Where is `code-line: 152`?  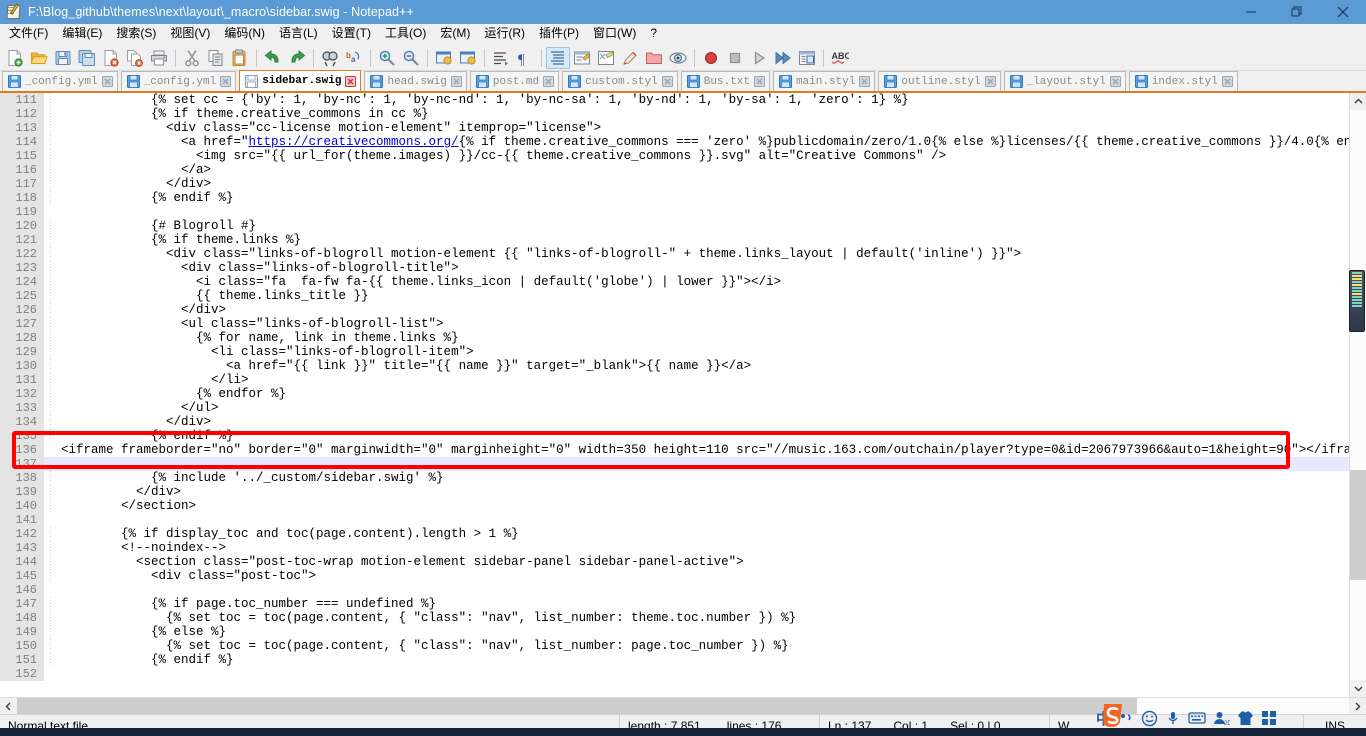 code-line: 152 is located at coordinates (674, 674).